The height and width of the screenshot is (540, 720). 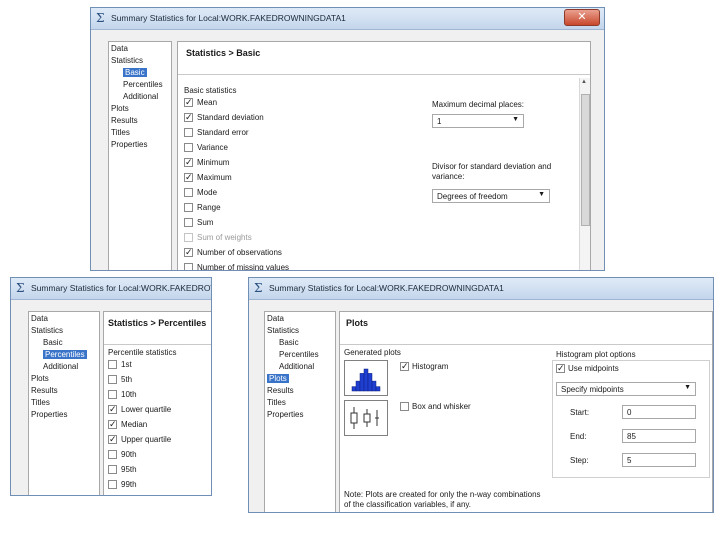 What do you see at coordinates (213, 162) in the screenshot?
I see `minimum-label: Minimum` at bounding box center [213, 162].